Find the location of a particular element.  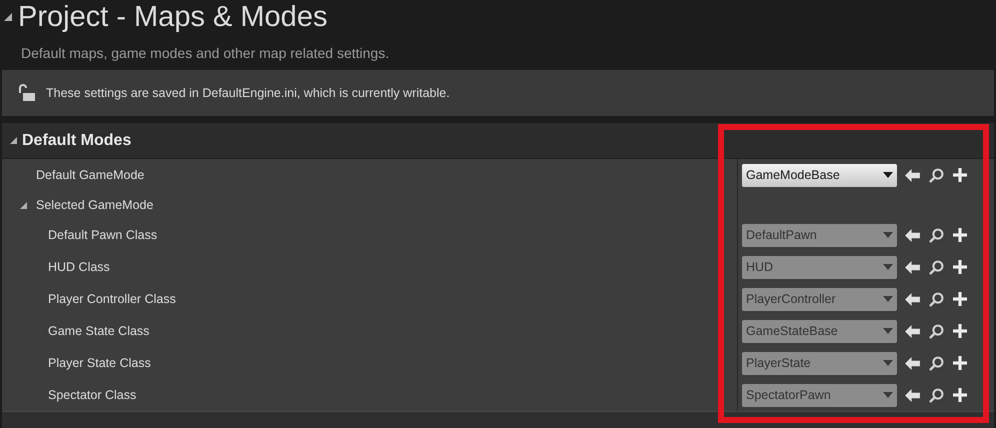

page-title: Project - Maps & Modes is located at coordinates (173, 17).